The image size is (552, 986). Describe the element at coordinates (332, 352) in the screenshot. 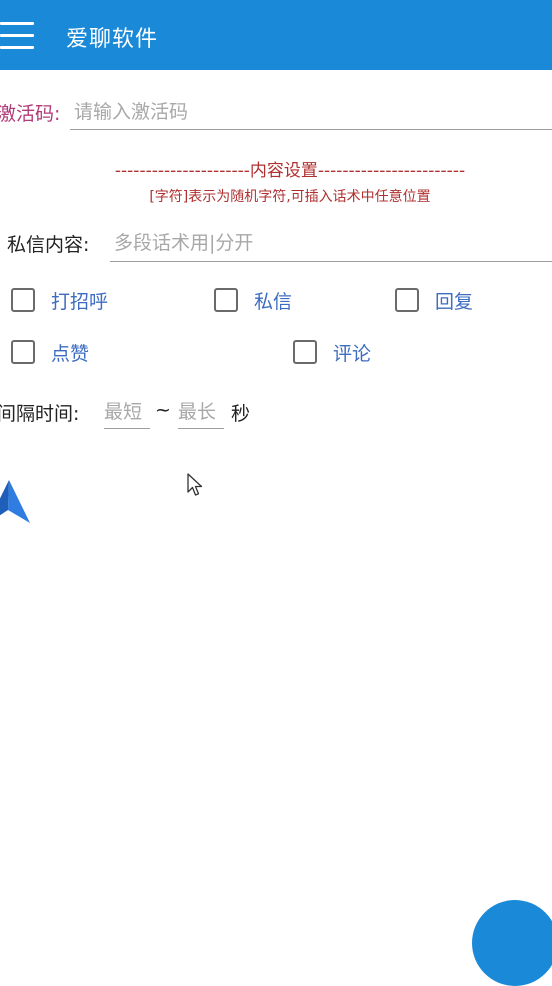

I see `checkbox-comment: 评论` at that location.